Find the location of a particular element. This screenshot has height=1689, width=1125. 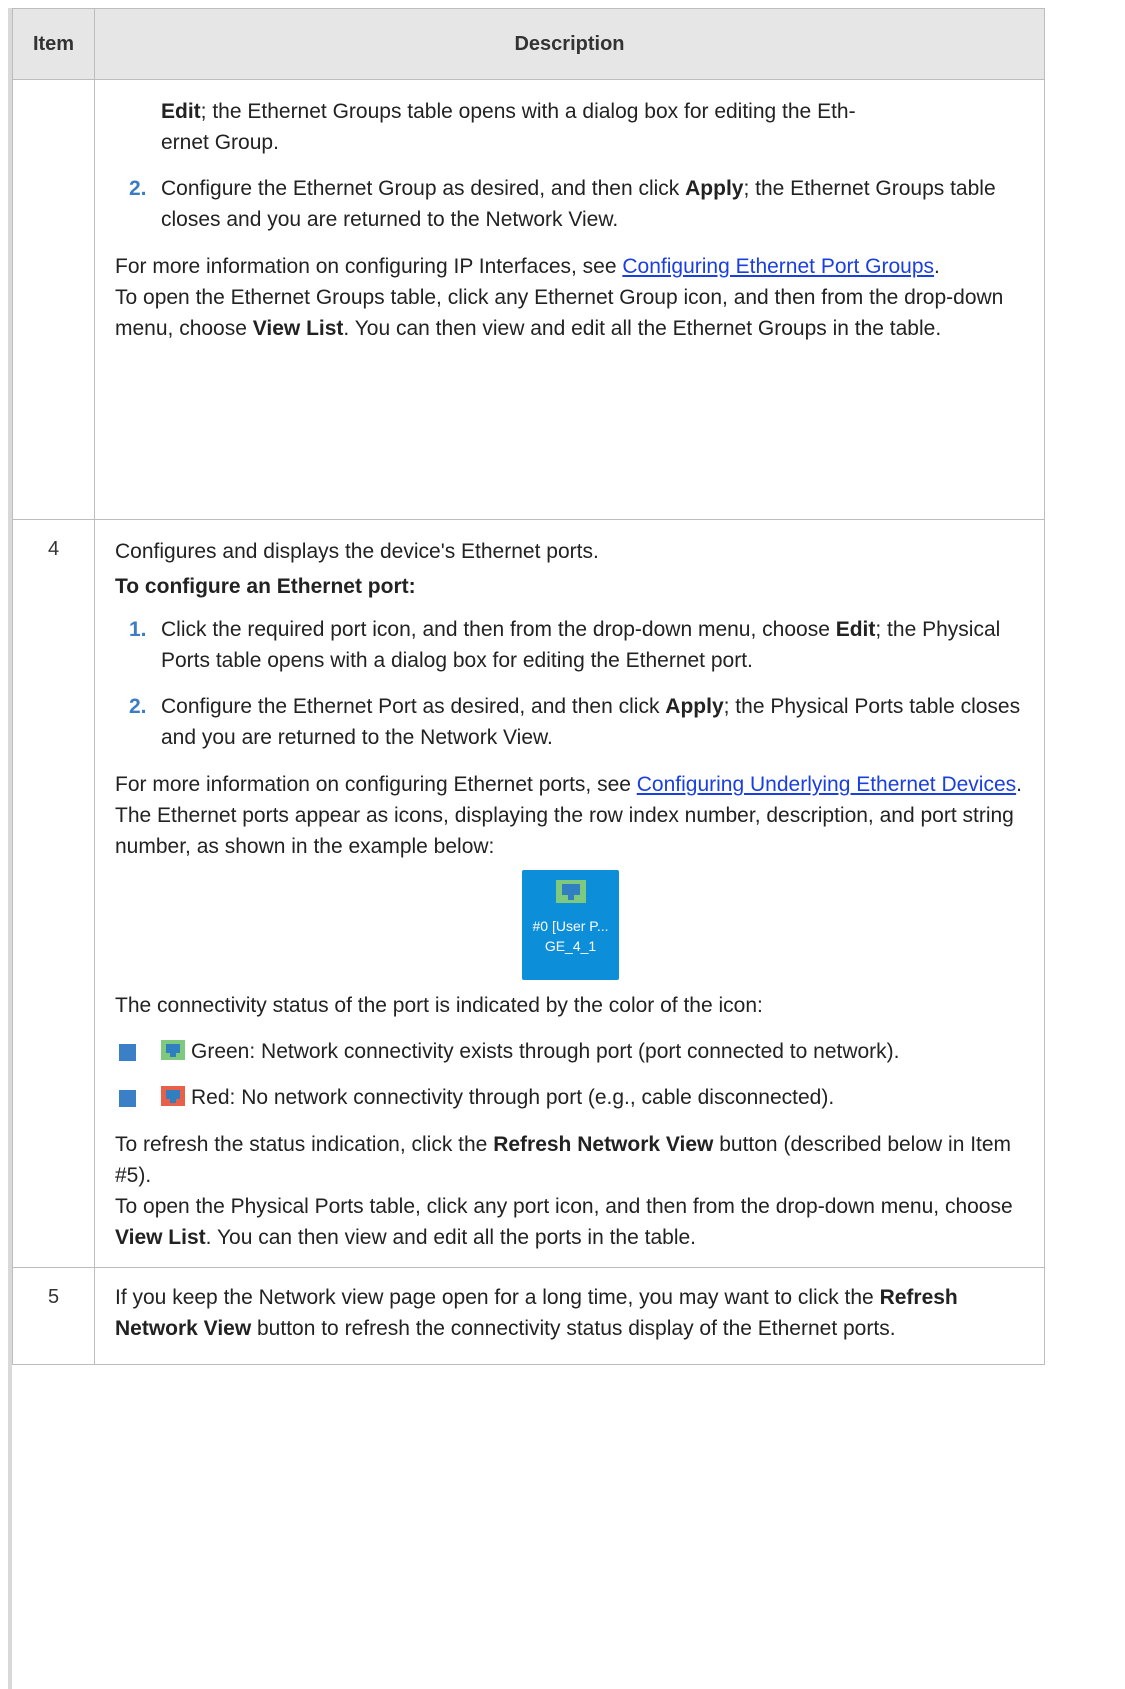

row-4-howto-heading: To configure an Ethernet port: is located at coordinates (265, 586).